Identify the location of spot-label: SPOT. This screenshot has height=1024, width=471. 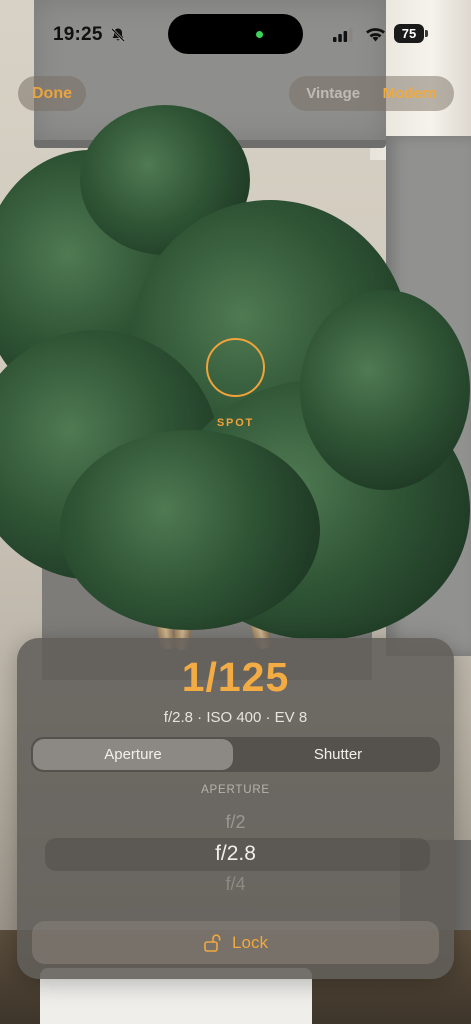
(235, 423).